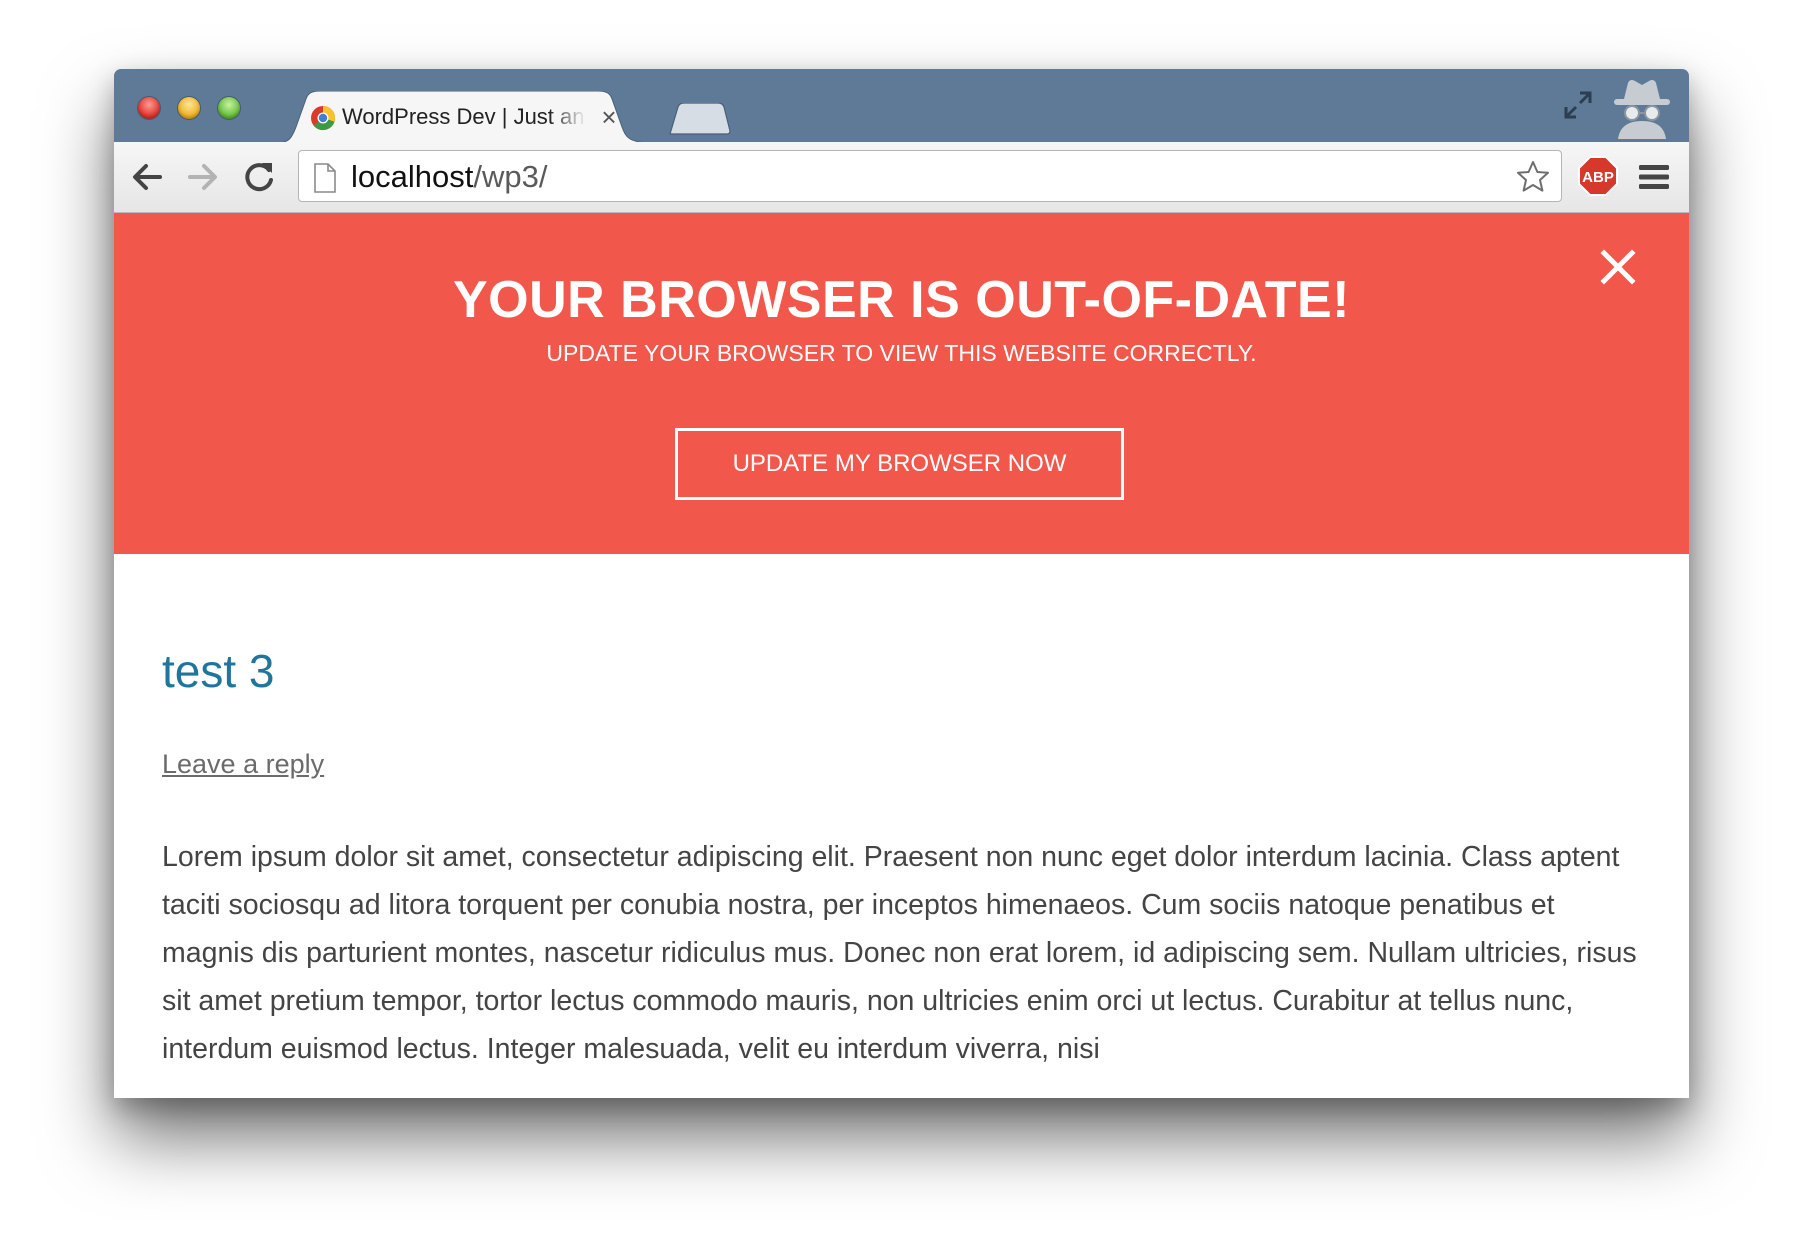  Describe the element at coordinates (1642, 110) in the screenshot. I see `incognito-icon` at that location.